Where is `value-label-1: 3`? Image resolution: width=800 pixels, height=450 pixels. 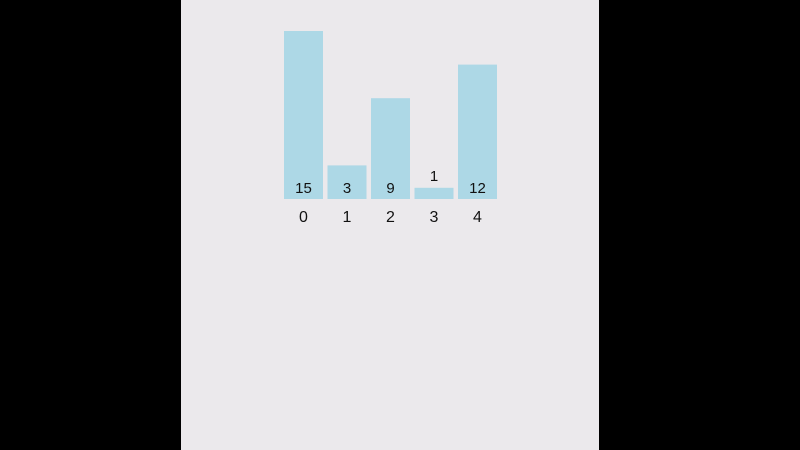 value-label-1: 3 is located at coordinates (347, 188).